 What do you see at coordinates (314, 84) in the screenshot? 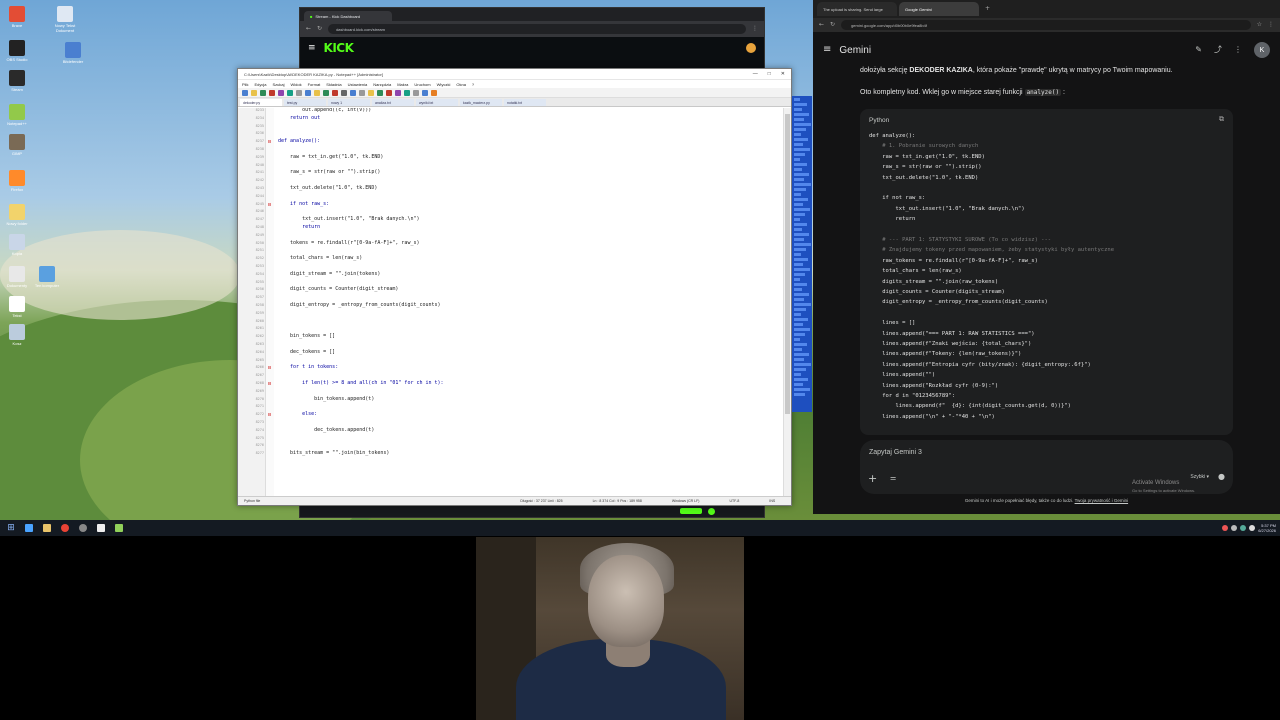
I see `menu-item: Format` at bounding box center [314, 84].